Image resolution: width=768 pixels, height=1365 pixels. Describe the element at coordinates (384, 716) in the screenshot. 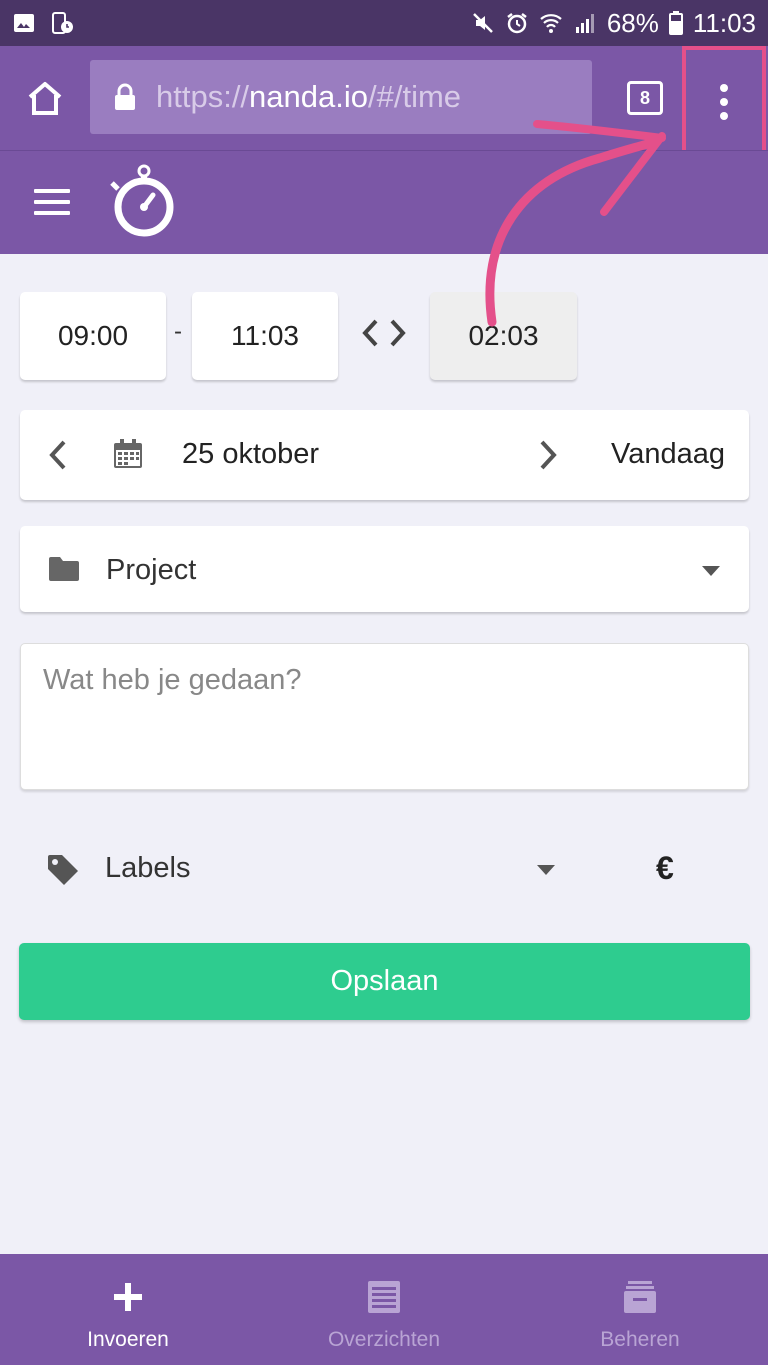

I see `description-input` at that location.